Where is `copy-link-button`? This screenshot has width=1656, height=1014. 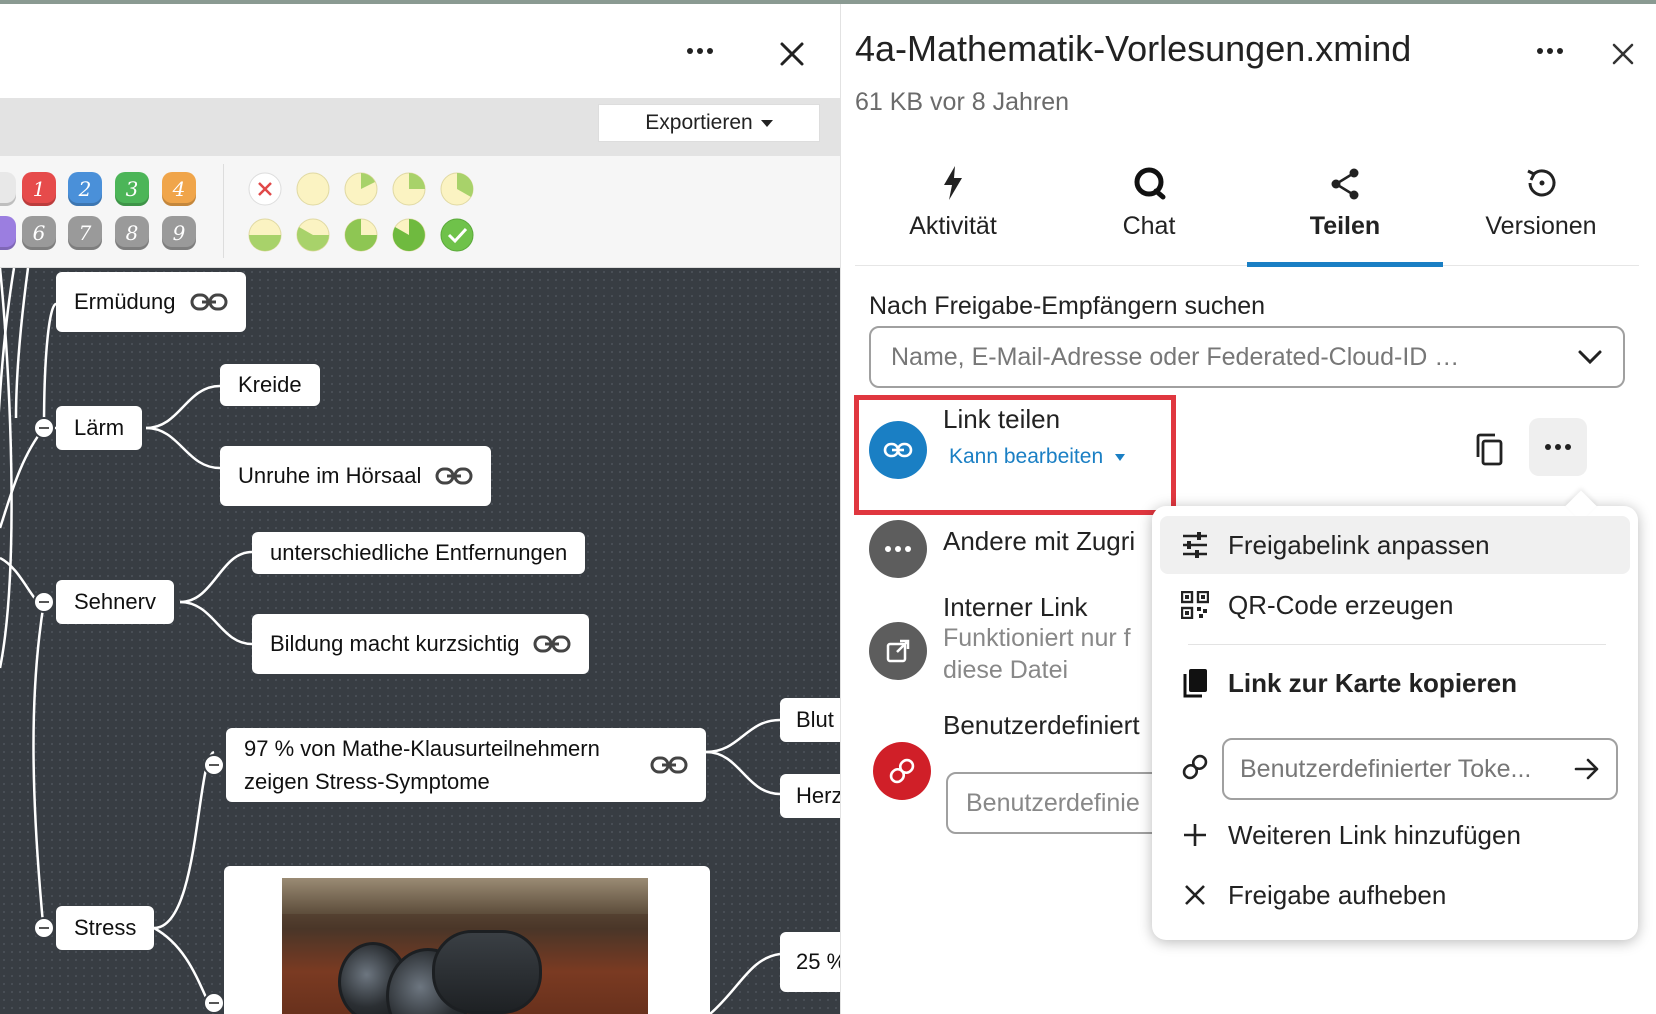
copy-link-button is located at coordinates (1489, 450).